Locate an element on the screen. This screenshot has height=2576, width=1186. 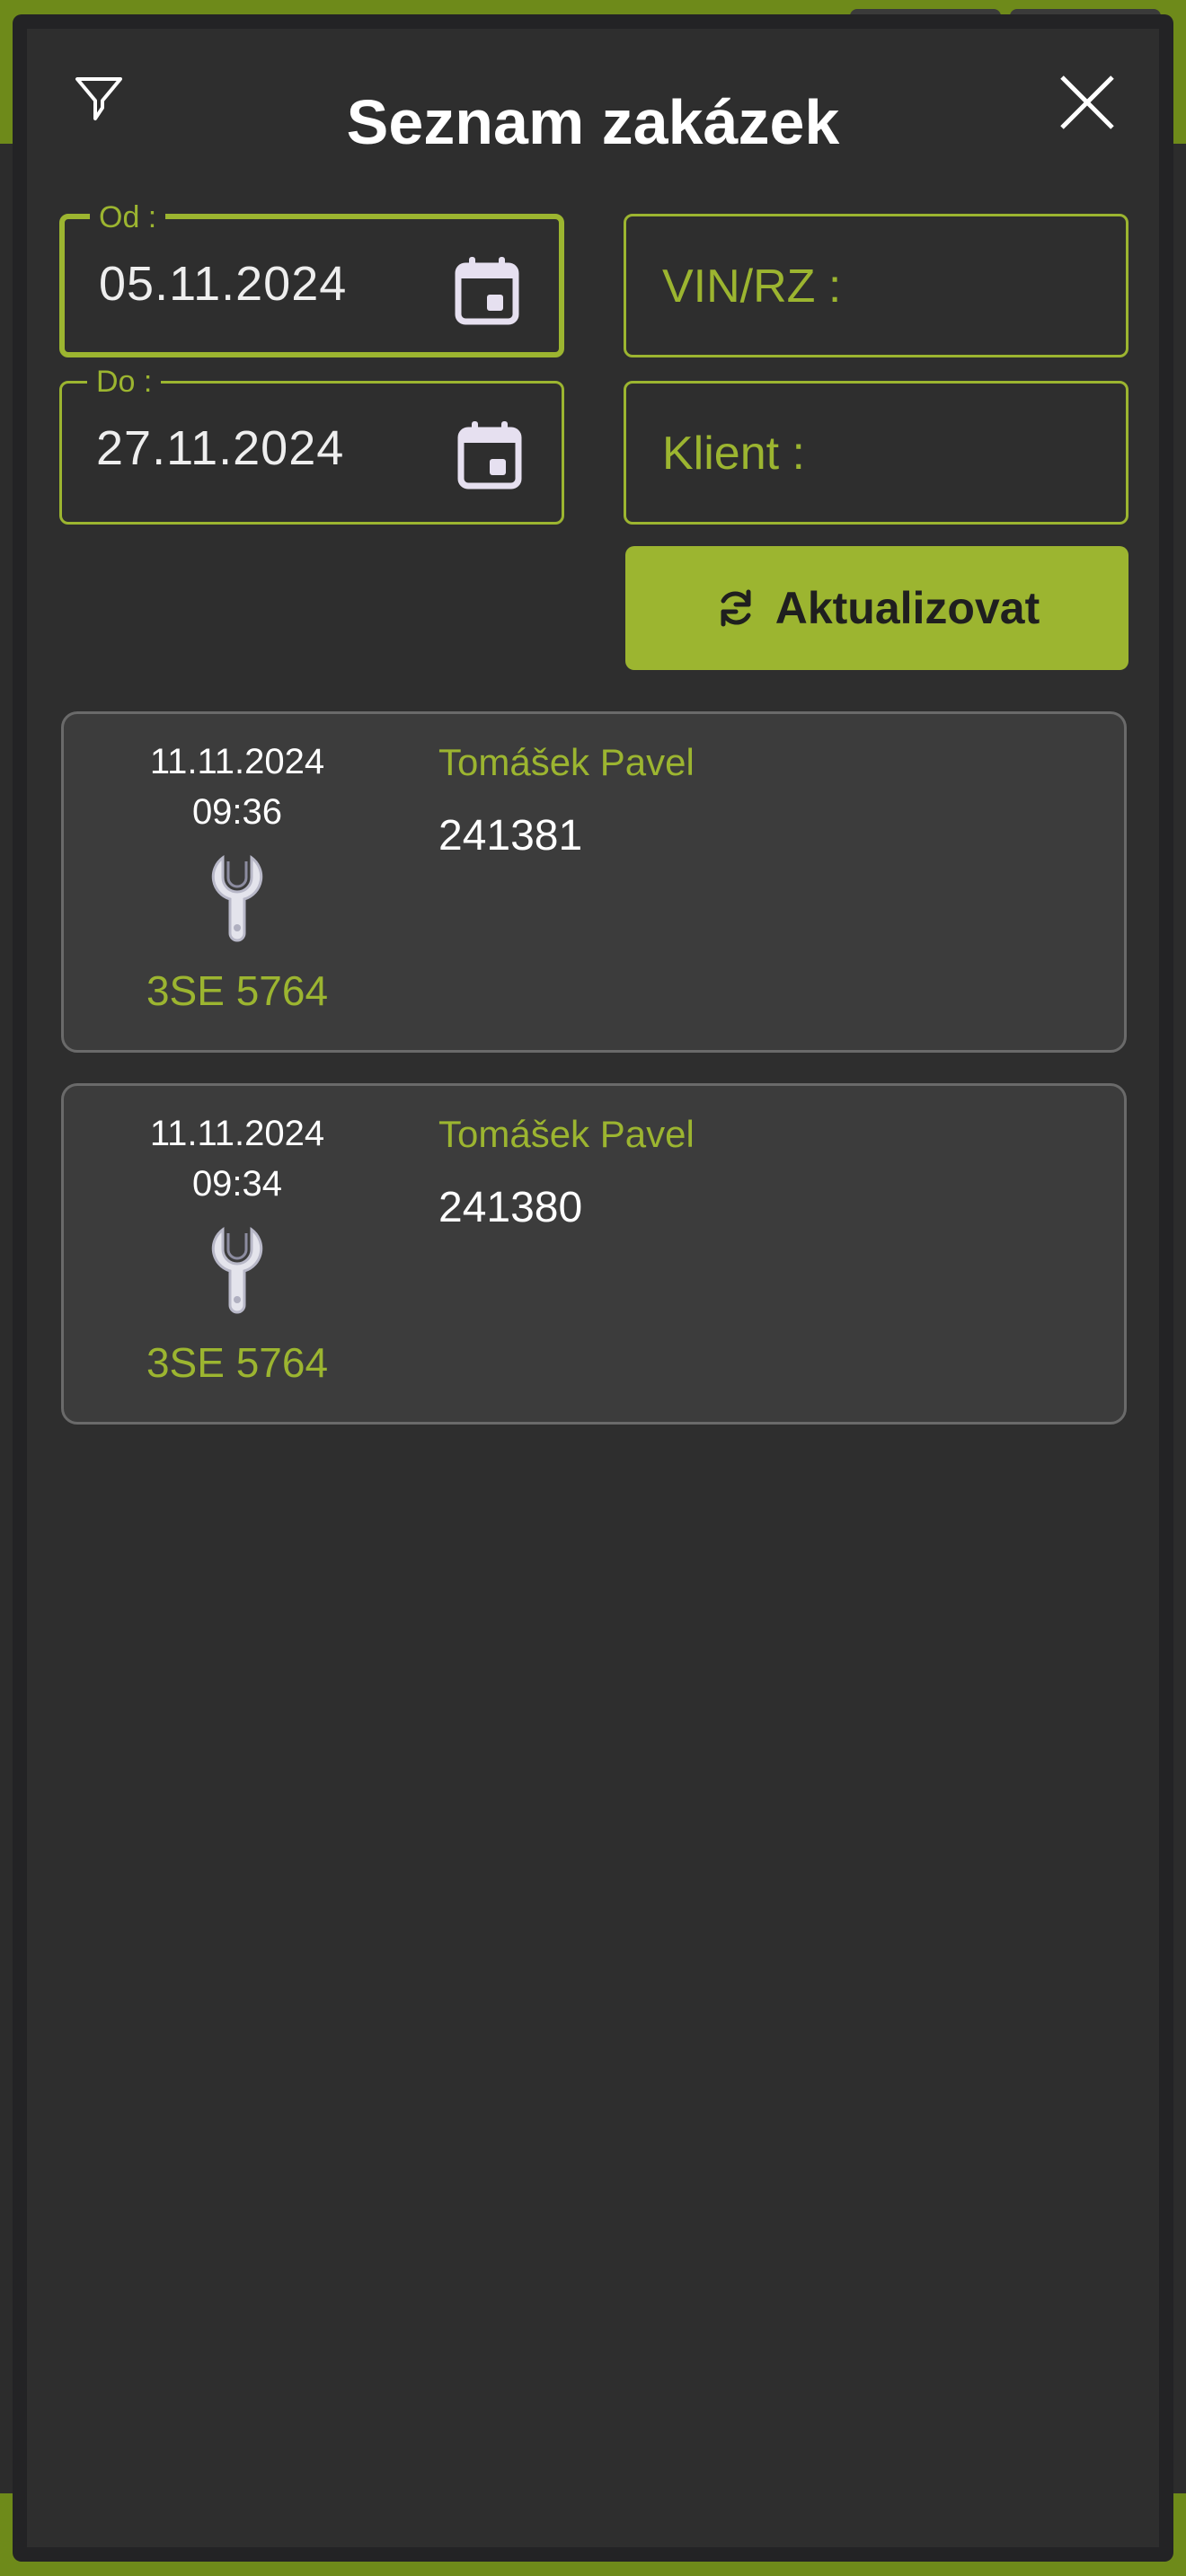
client-placeholder: Klient : is located at coordinates (733, 454).